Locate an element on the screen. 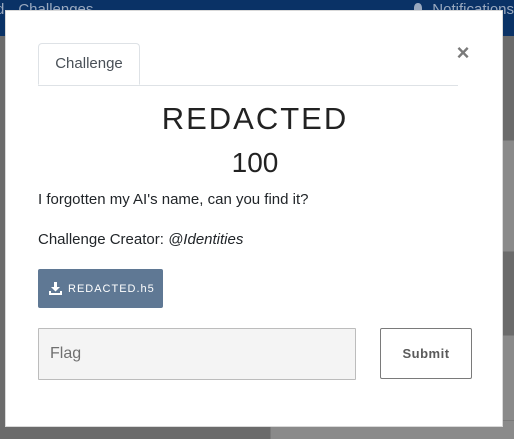  creator-name: @Identities is located at coordinates (206, 239).